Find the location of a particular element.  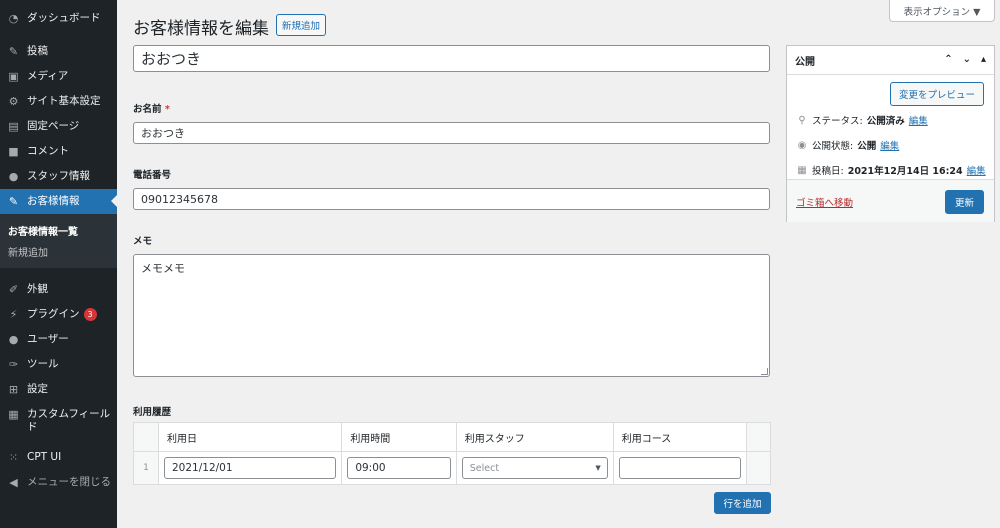

sidebar-item-plugins: ⚡ プラグイン 3 is located at coordinates (58, 314).